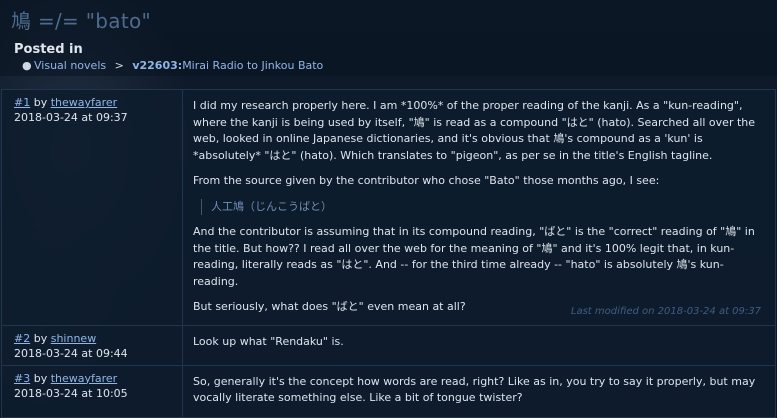 This screenshot has height=418, width=777. What do you see at coordinates (483, 206) in the screenshot?
I see `quote-block: 人工鳩（じんこうばと）` at bounding box center [483, 206].